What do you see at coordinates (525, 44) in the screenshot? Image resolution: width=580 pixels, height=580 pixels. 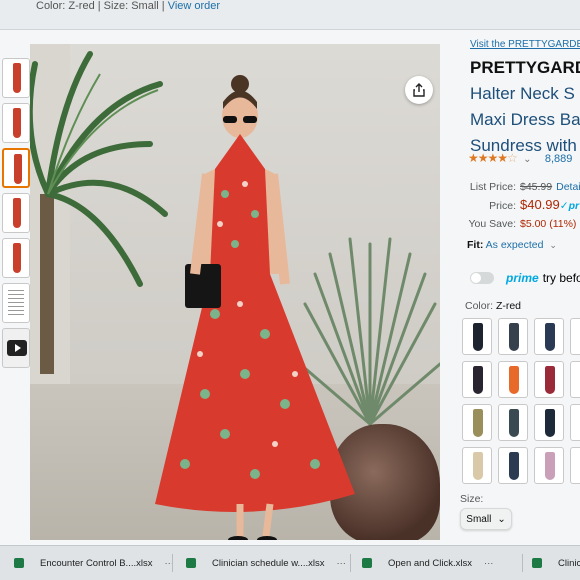 I see `visit-store-link: Visit the PRETTYGARDE` at bounding box center [525, 44].